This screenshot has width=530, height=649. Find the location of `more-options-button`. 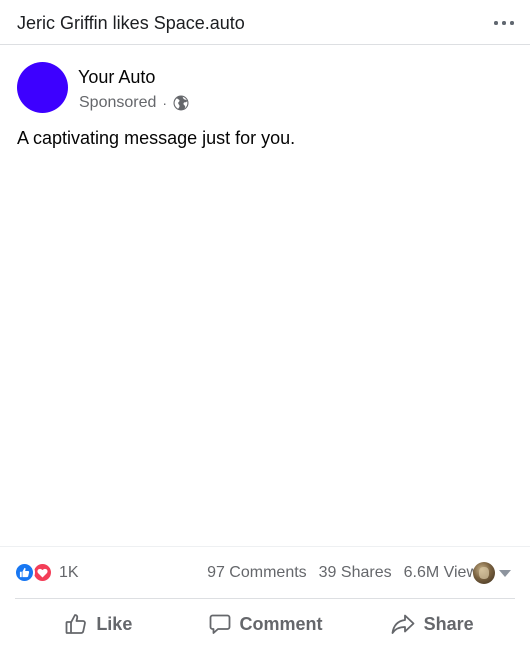

more-options-button is located at coordinates (504, 22).